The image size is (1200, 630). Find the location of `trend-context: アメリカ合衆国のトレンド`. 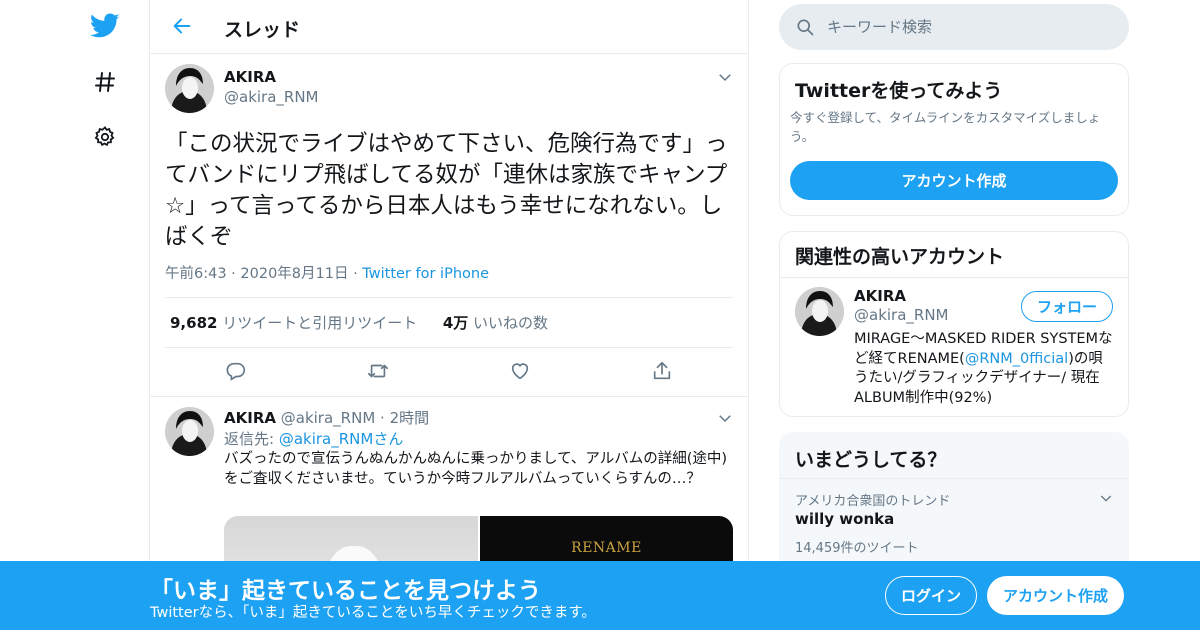

trend-context: アメリカ合衆国のトレンド is located at coordinates (873, 501).